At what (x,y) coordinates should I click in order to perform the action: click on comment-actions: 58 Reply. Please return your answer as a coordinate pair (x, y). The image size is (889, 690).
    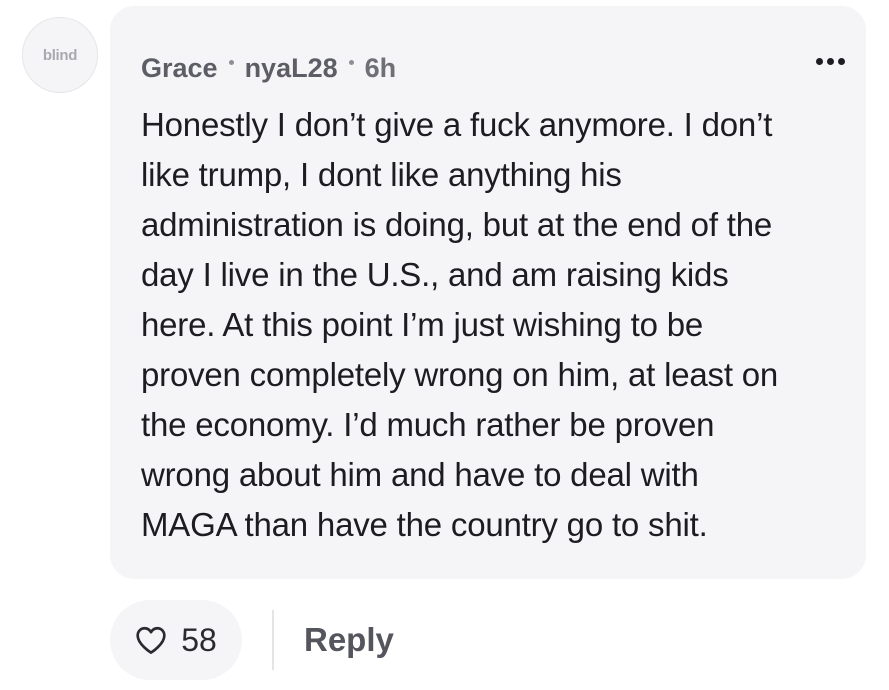
    Looking at the image, I should click on (252, 640).